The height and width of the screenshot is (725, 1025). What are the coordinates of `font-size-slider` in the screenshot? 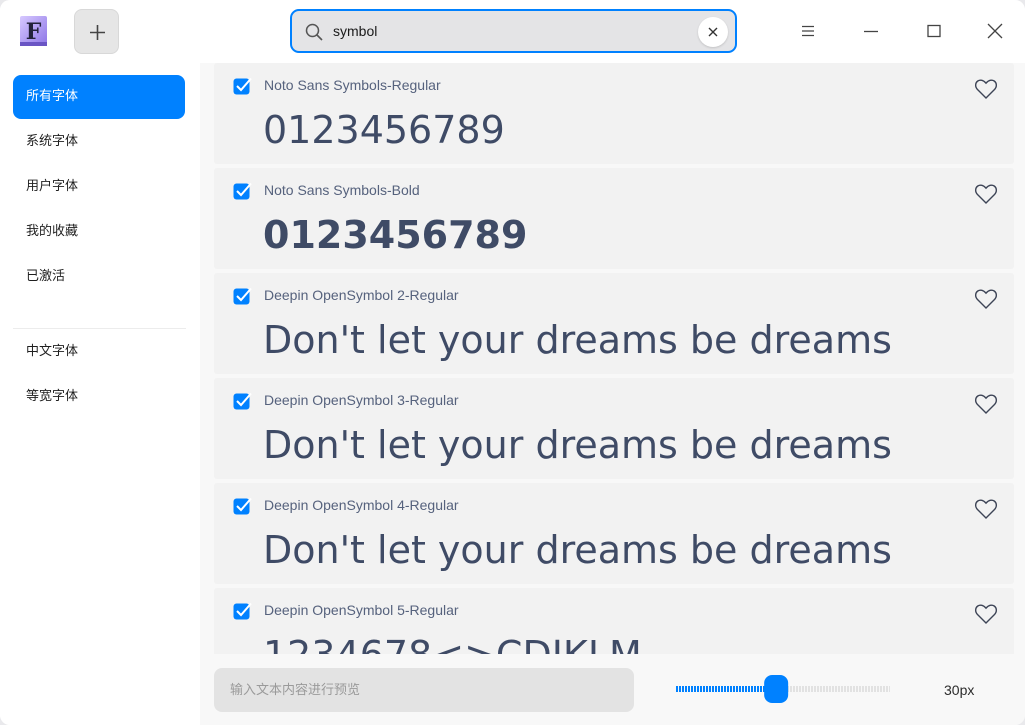 It's located at (783, 689).